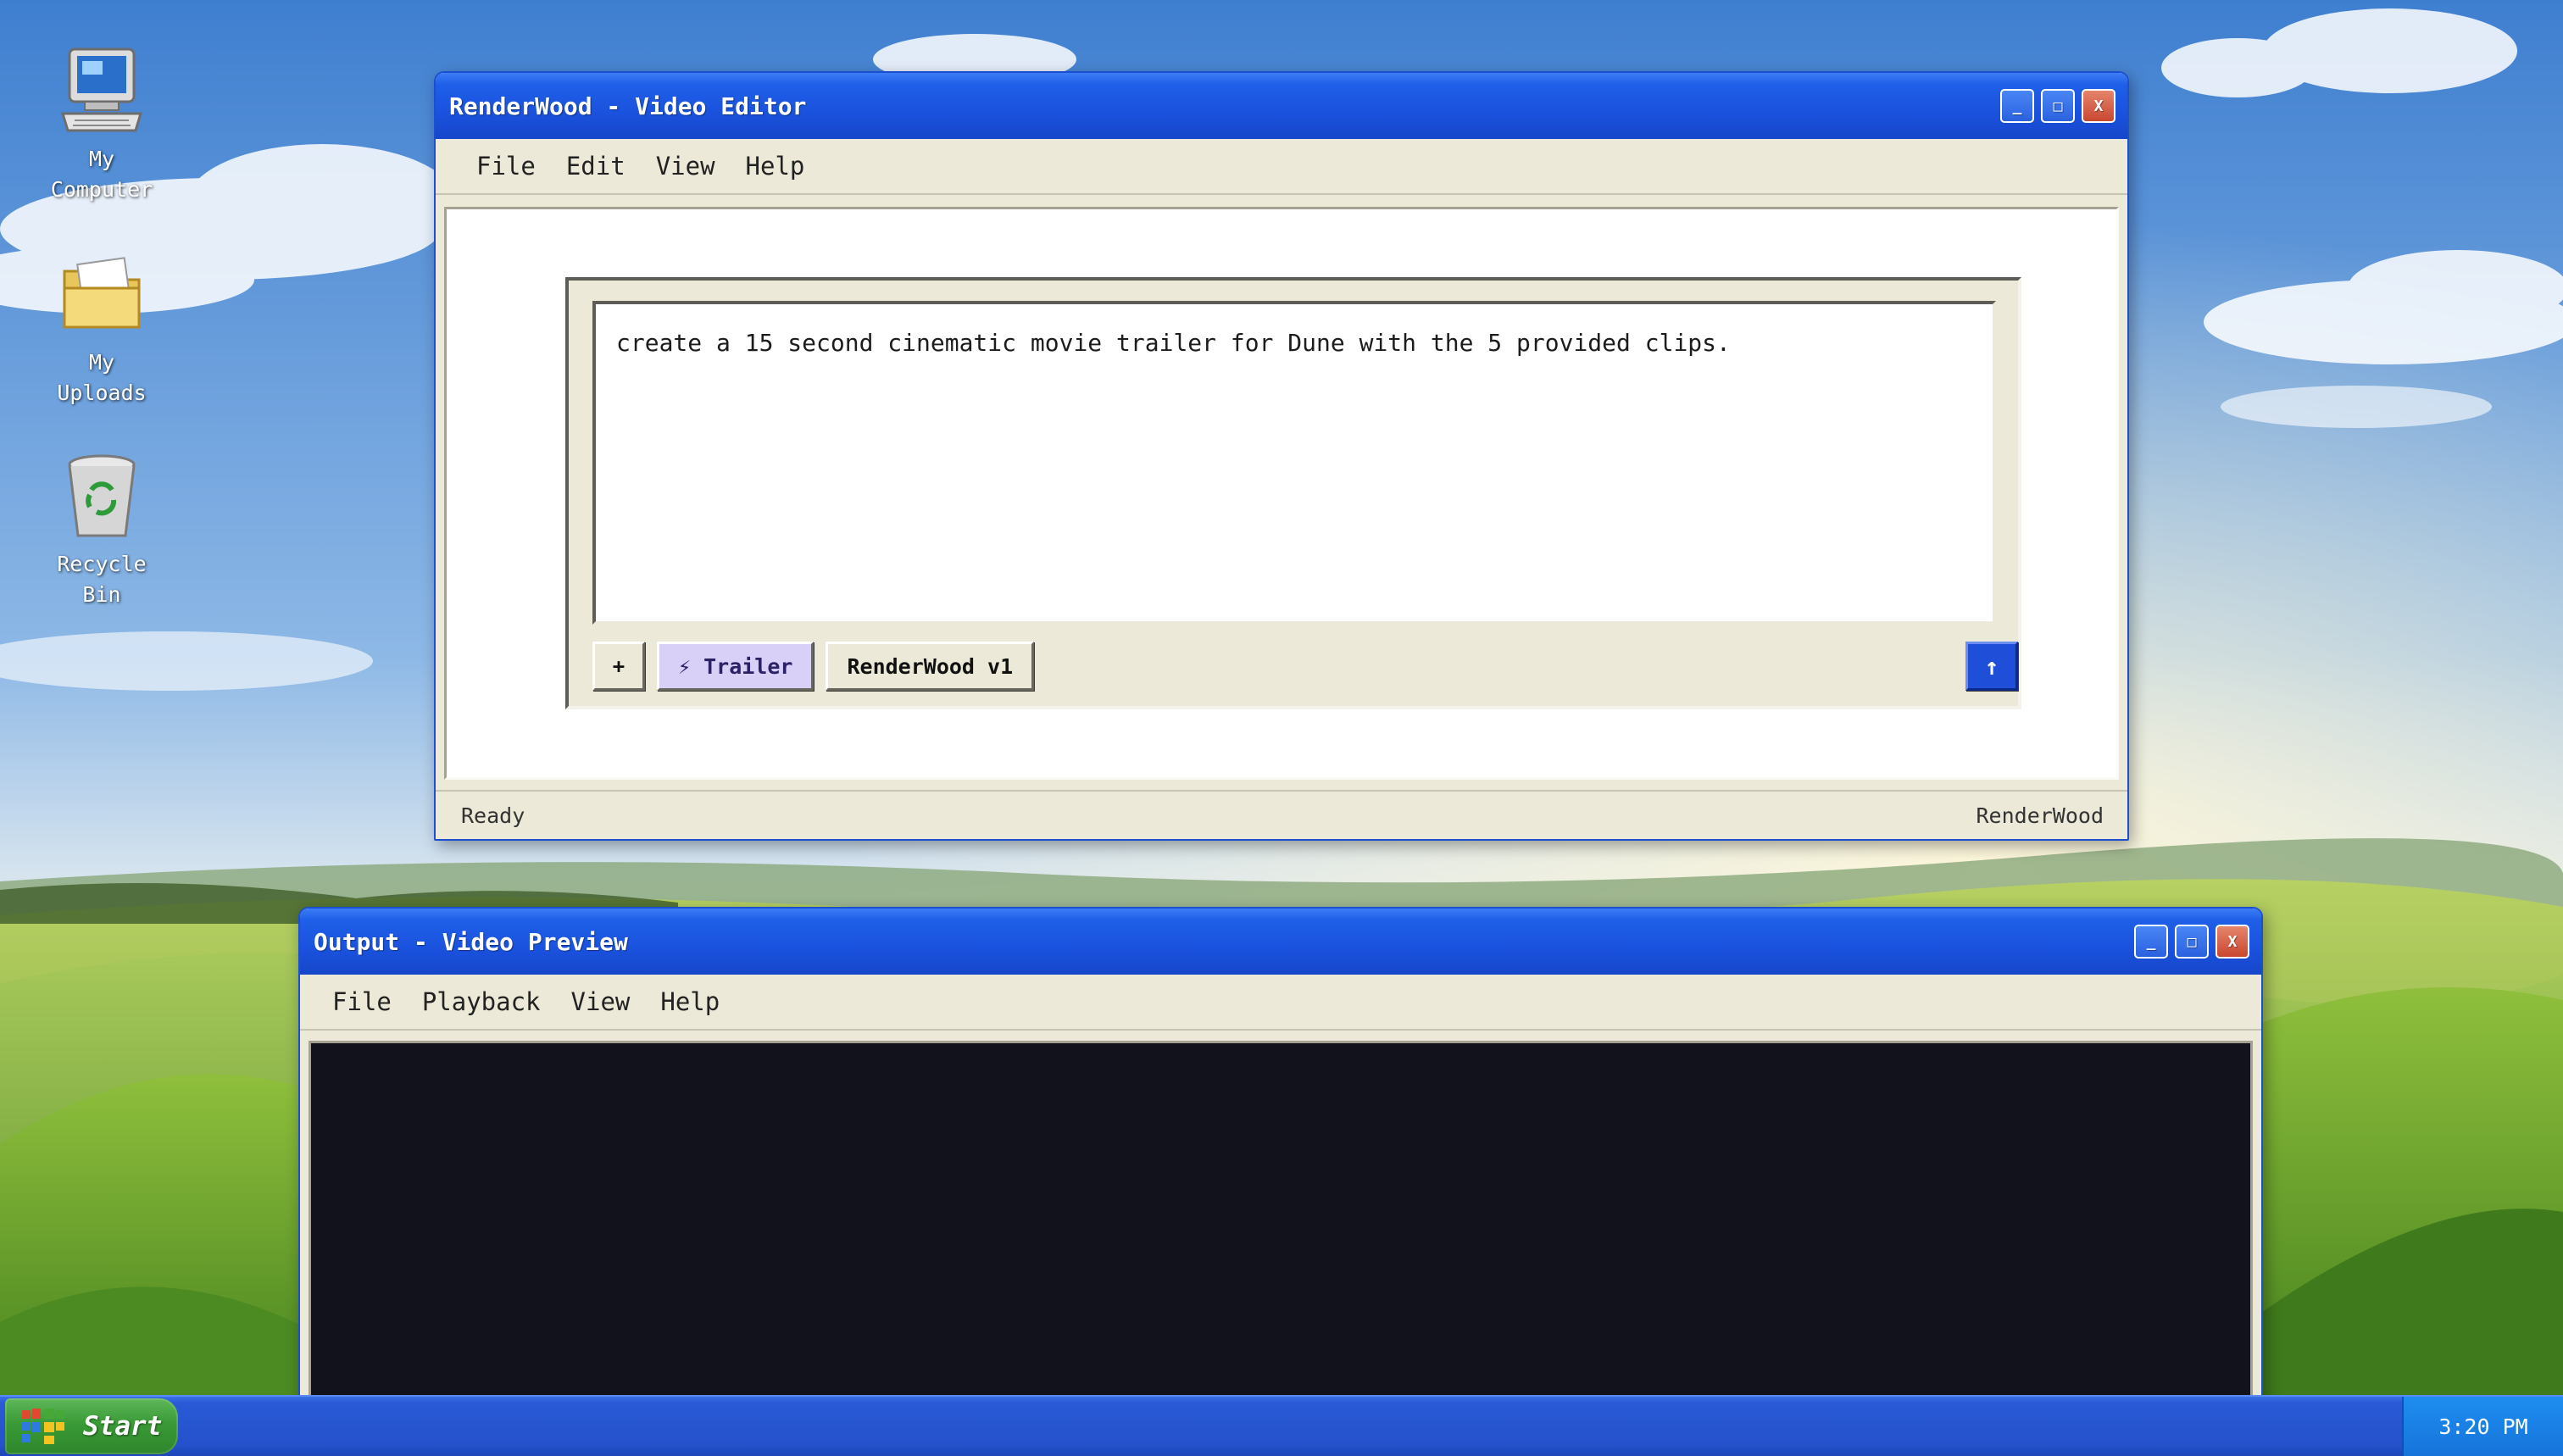 The width and height of the screenshot is (2563, 1456). What do you see at coordinates (596, 166) in the screenshot?
I see `menu-edit: Edit` at bounding box center [596, 166].